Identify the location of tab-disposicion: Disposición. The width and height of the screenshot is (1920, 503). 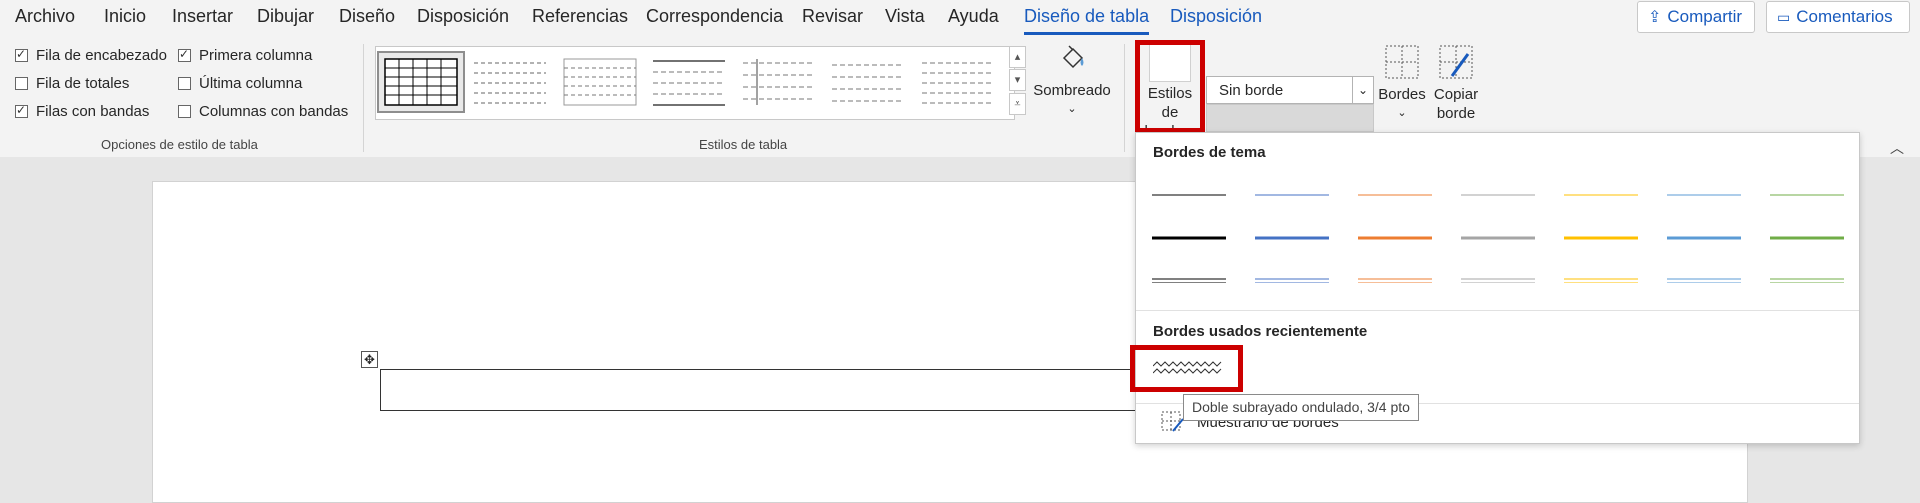
(463, 16).